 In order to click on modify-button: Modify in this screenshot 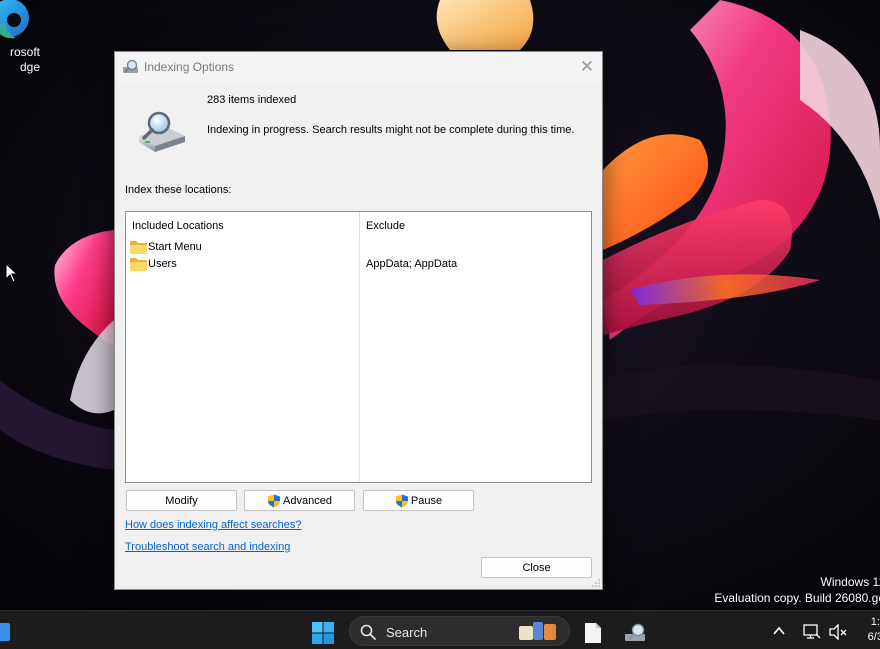, I will do `click(181, 500)`.